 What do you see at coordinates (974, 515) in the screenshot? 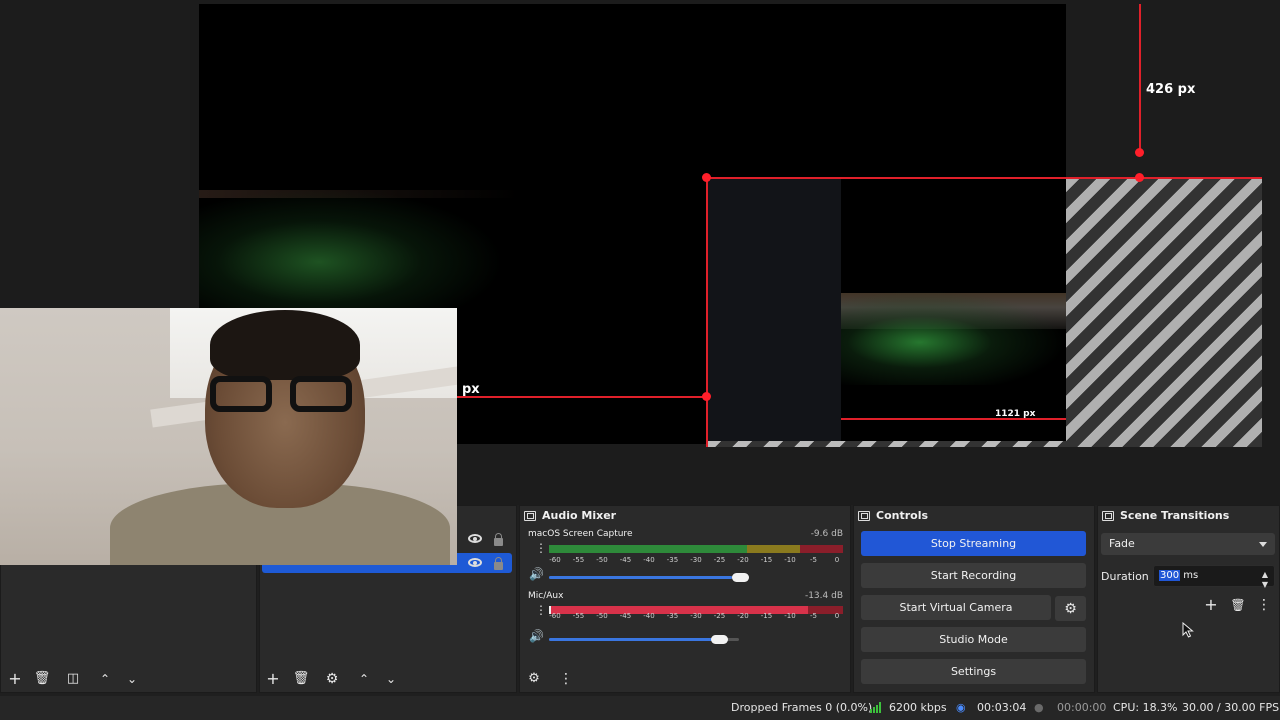
I see `controls-title-bar: Controls` at bounding box center [974, 515].